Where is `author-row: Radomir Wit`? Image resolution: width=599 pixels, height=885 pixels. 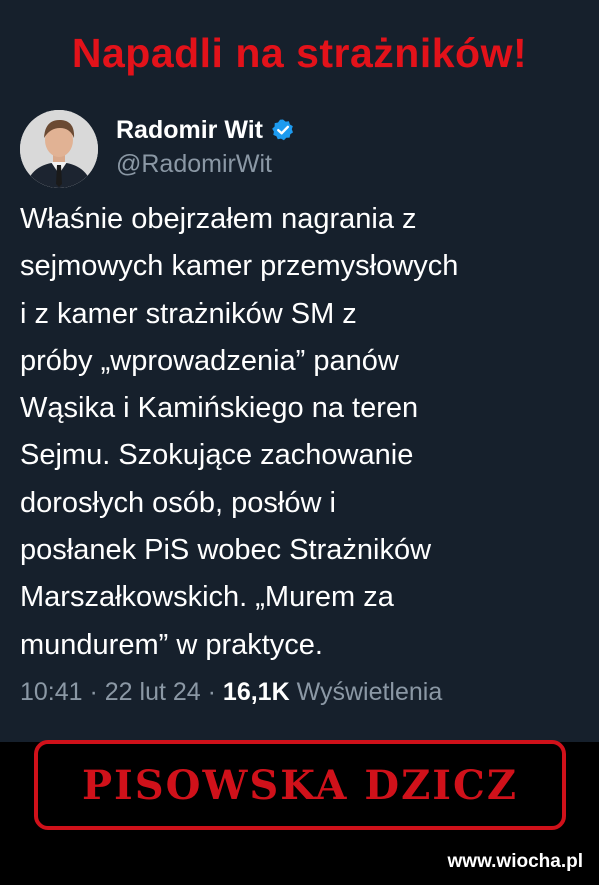 author-row: Radomir Wit is located at coordinates (205, 130).